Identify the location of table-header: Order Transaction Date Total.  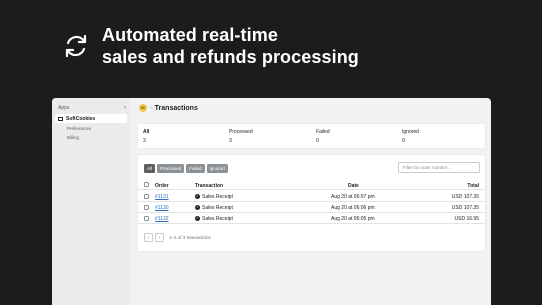
(311, 185).